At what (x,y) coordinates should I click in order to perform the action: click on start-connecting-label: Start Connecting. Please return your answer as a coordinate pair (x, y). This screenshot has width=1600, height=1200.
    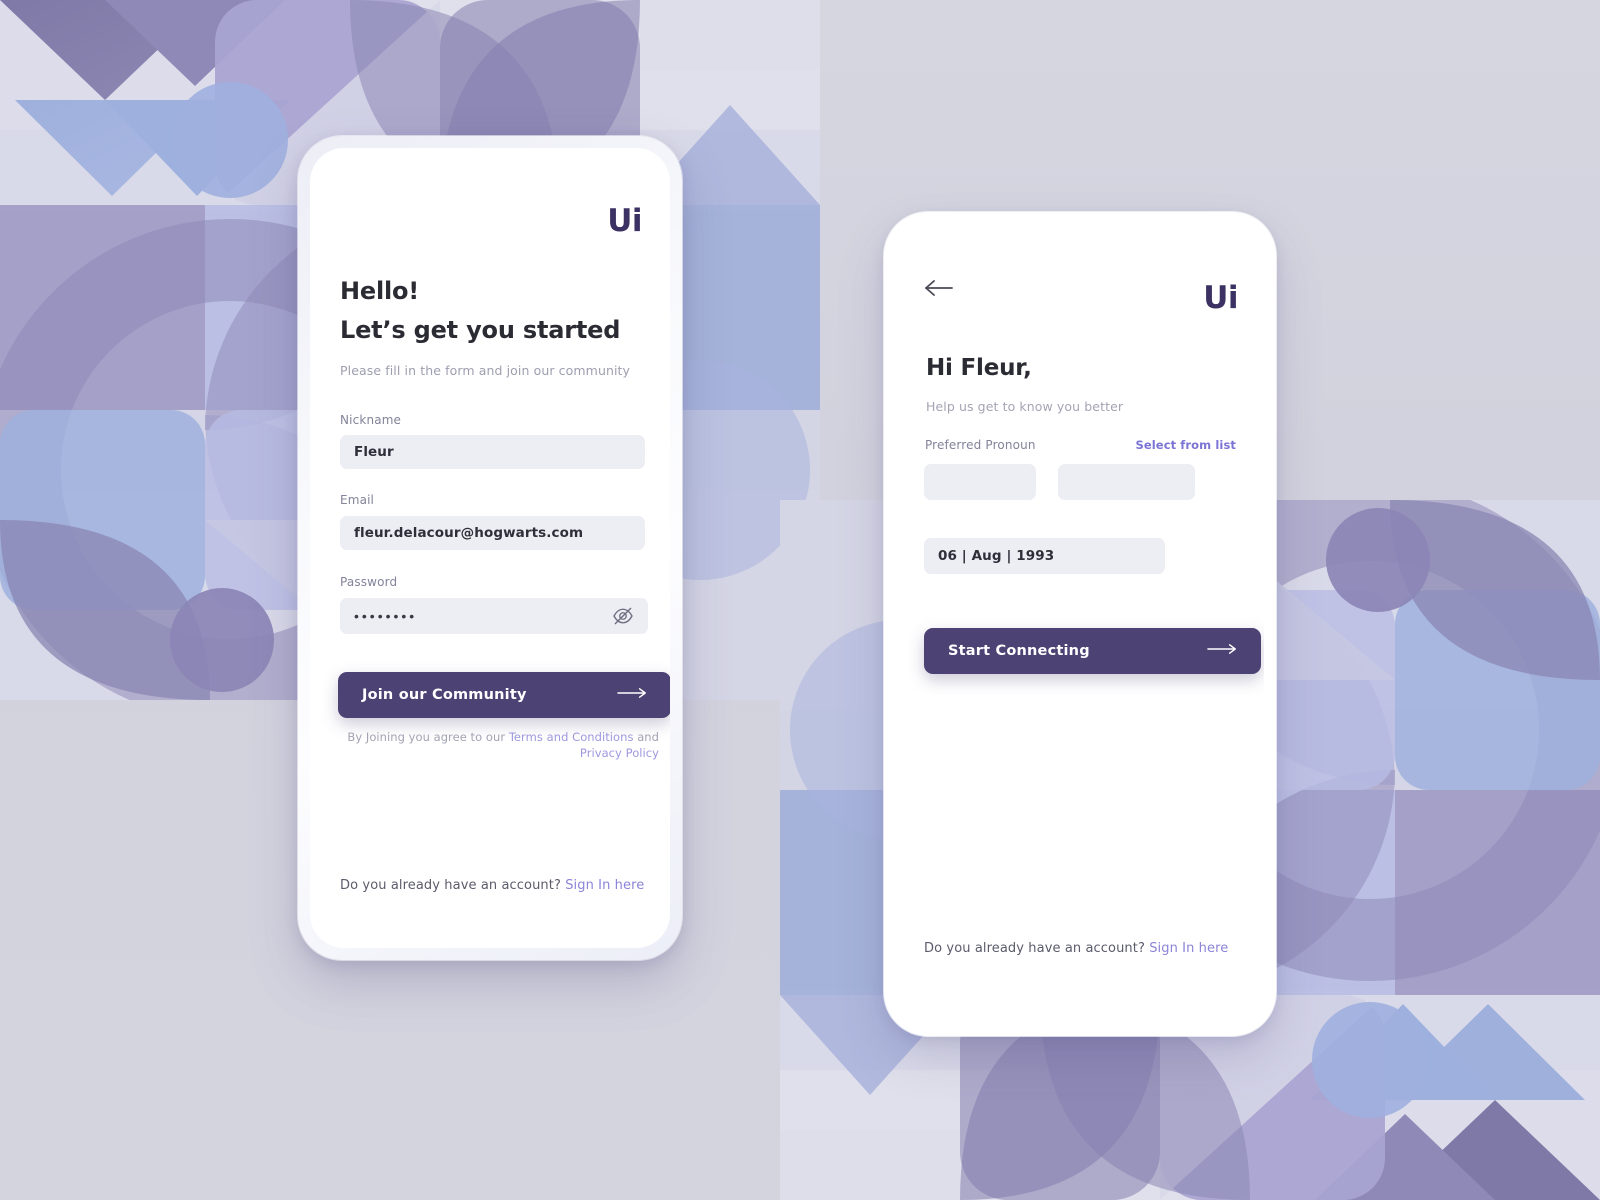
    Looking at the image, I should click on (1019, 651).